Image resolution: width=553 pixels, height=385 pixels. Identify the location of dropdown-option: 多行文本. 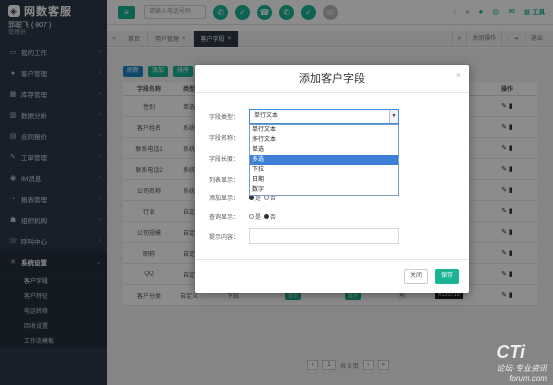
(324, 140).